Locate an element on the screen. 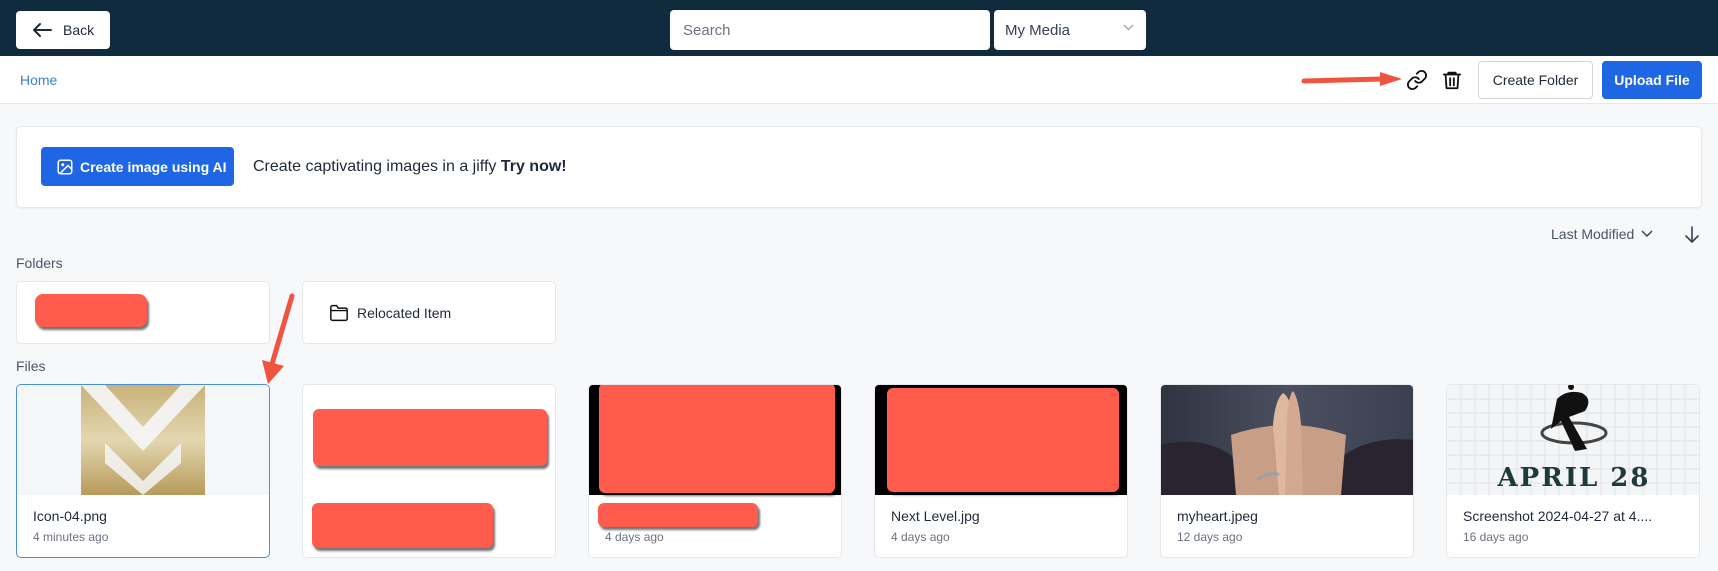 The height and width of the screenshot is (571, 1718). folders-heading: Folders is located at coordinates (39, 263).